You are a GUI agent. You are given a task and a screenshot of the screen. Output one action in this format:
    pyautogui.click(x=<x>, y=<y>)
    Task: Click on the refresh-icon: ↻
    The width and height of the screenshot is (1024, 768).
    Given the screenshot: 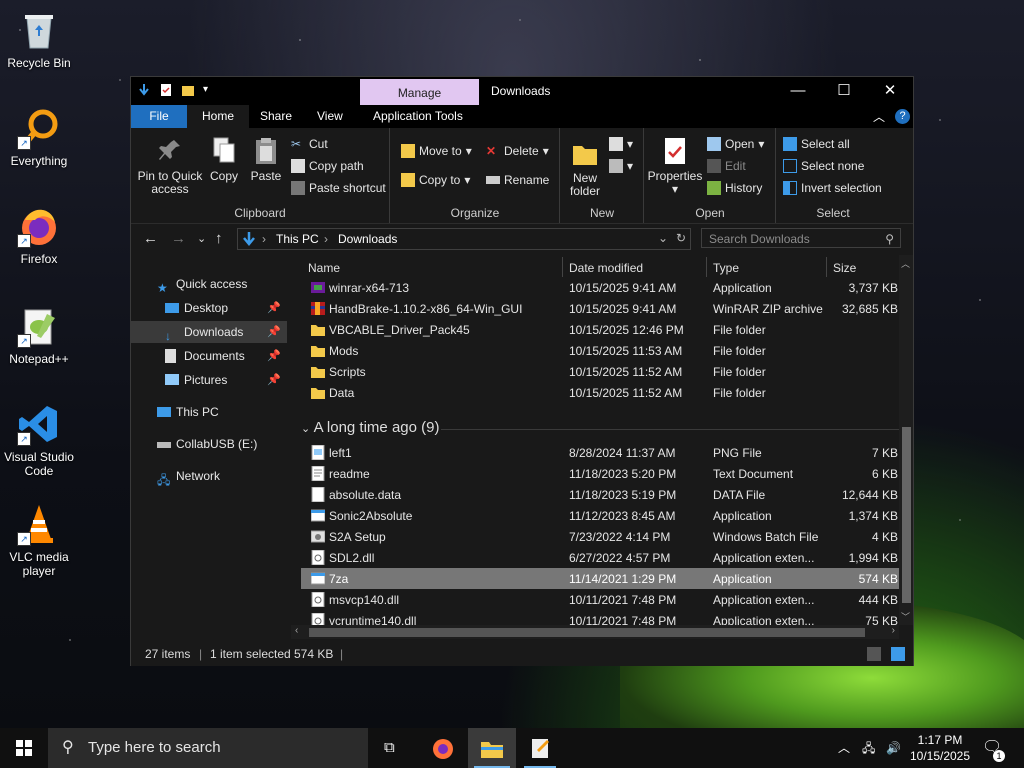 What is the action you would take?
    pyautogui.click(x=681, y=238)
    